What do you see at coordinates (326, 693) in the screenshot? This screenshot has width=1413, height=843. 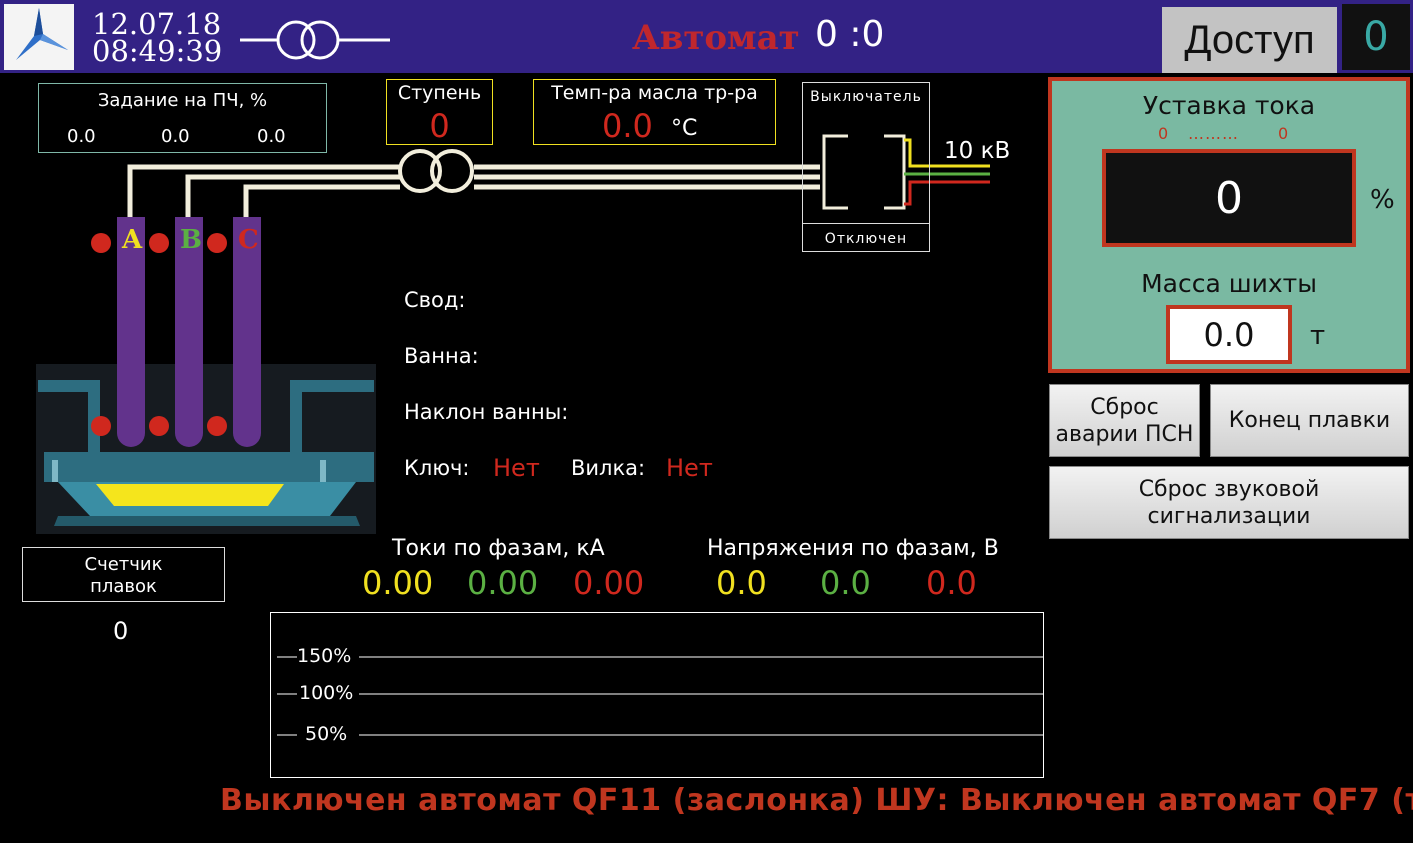 I see `chart-level-100: 100%` at bounding box center [326, 693].